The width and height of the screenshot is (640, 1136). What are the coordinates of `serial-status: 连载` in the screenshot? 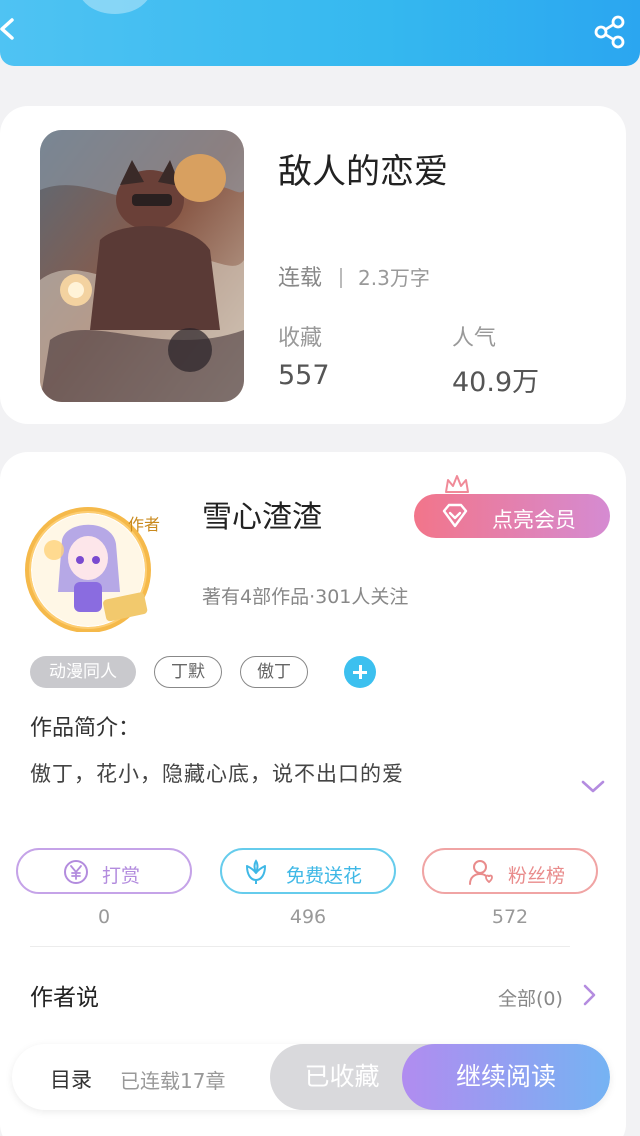 It's located at (300, 278).